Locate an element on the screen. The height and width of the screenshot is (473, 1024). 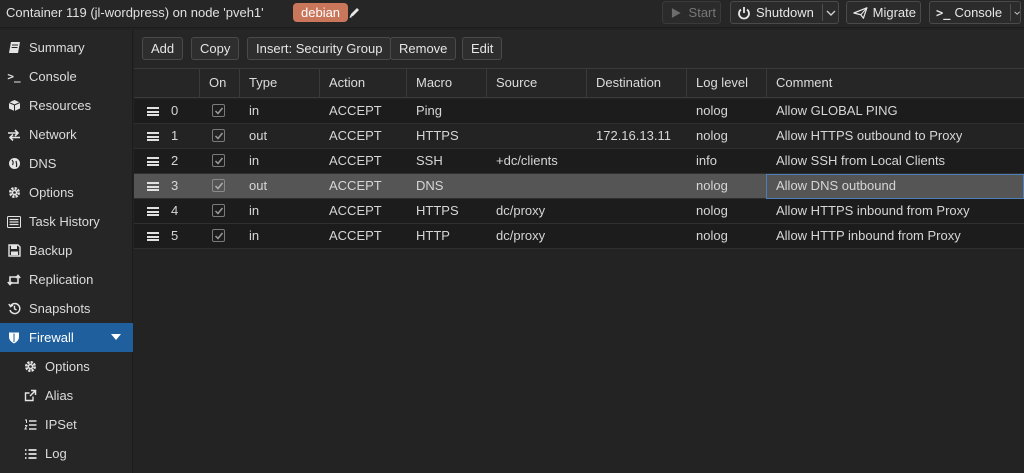
sidebar-item-network: Network is located at coordinates (66, 134).